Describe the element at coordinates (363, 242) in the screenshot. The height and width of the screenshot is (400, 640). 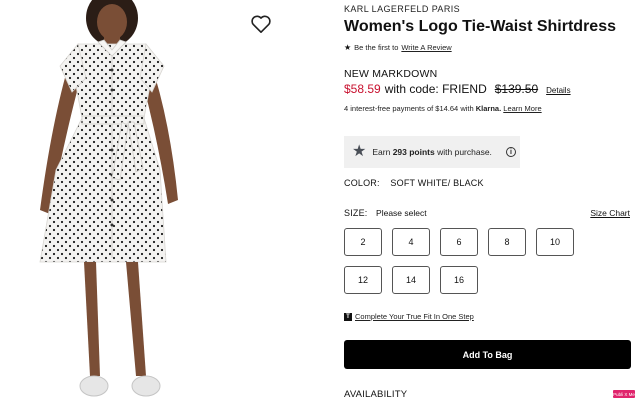
I see `size-option-2: 2` at that location.